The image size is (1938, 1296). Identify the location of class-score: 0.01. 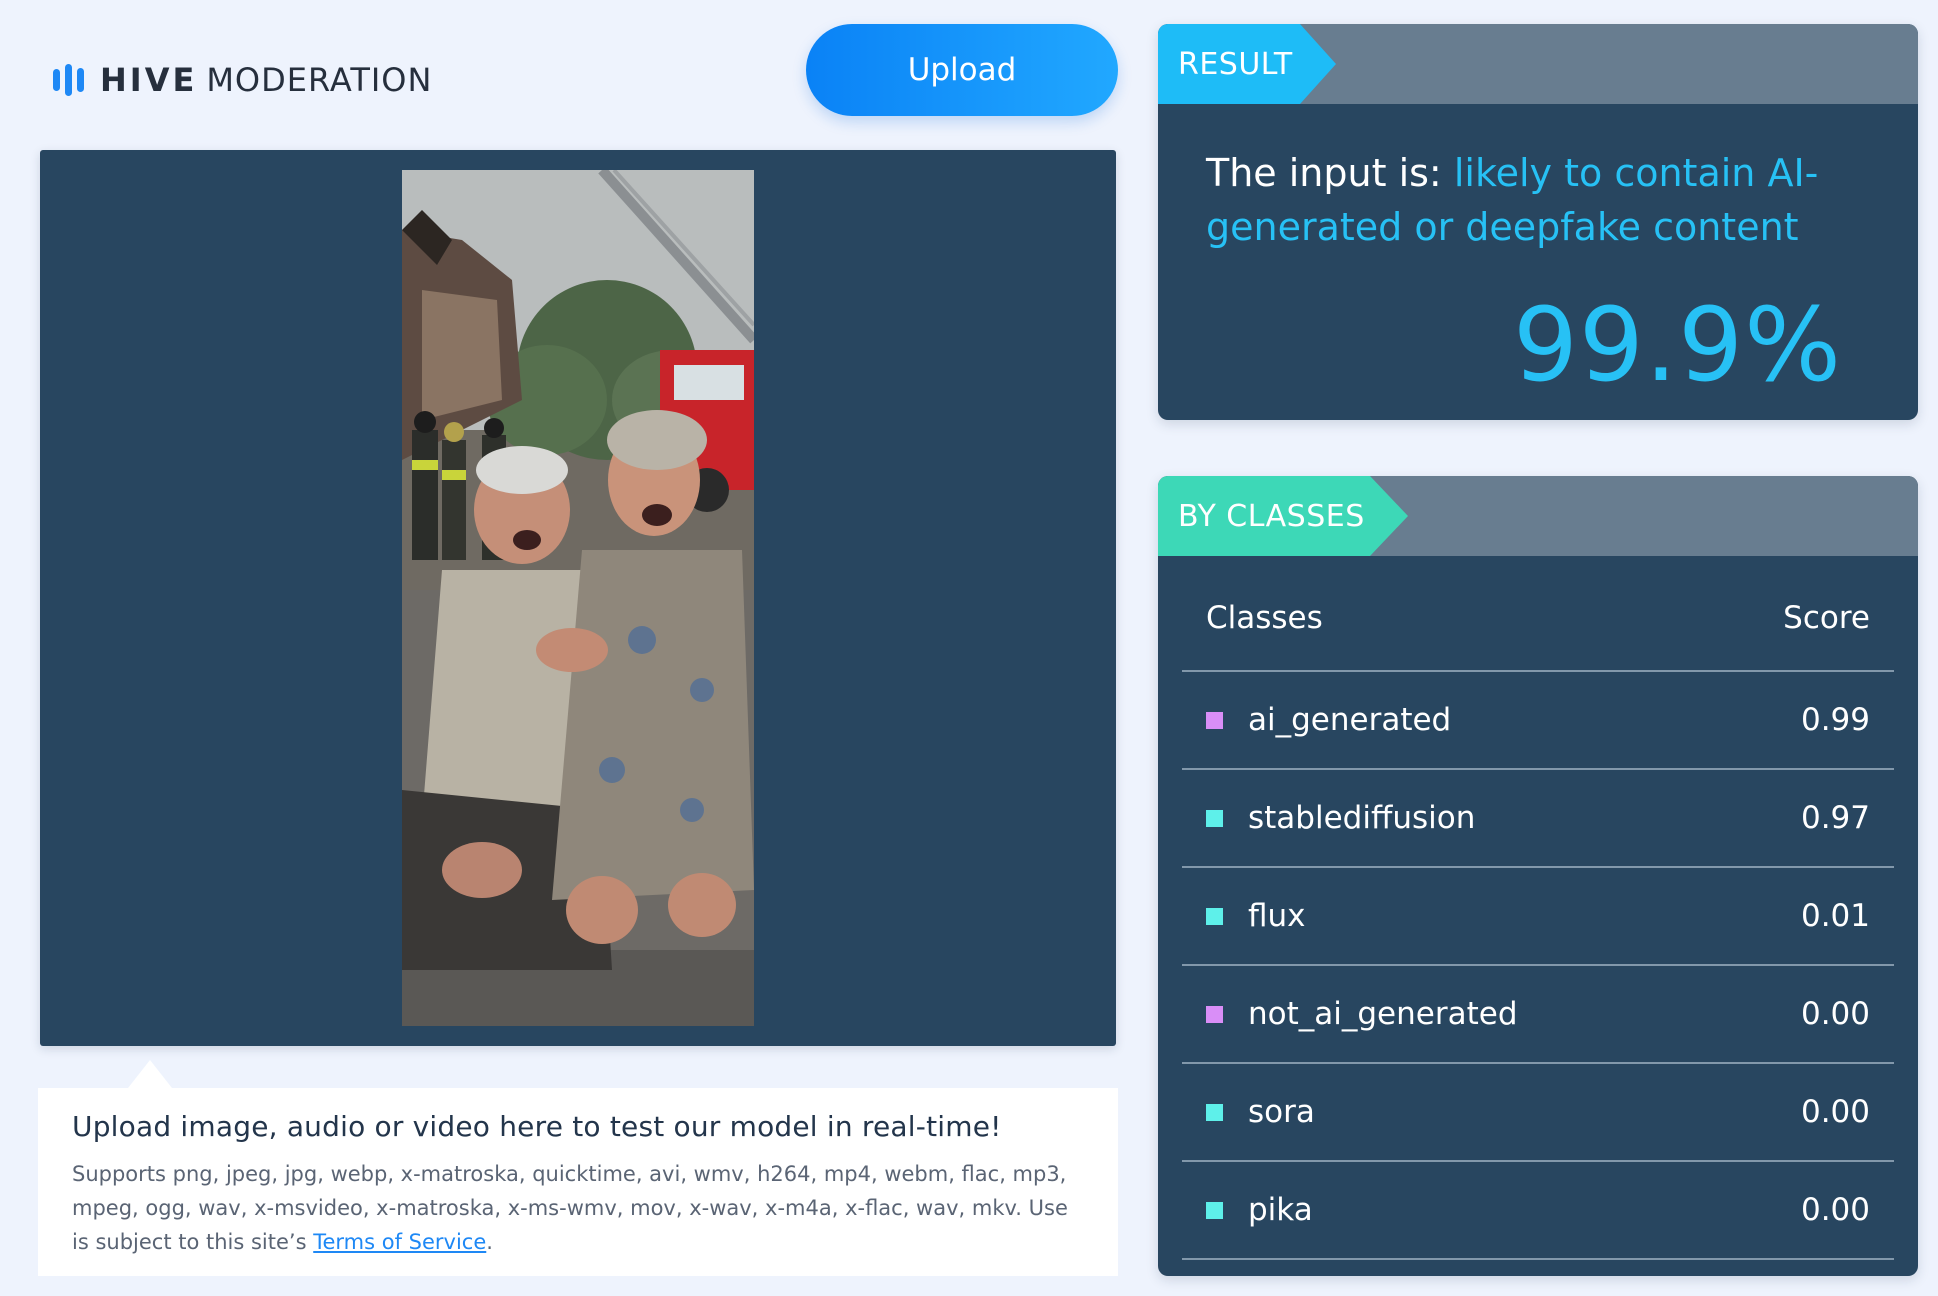
(1835, 916).